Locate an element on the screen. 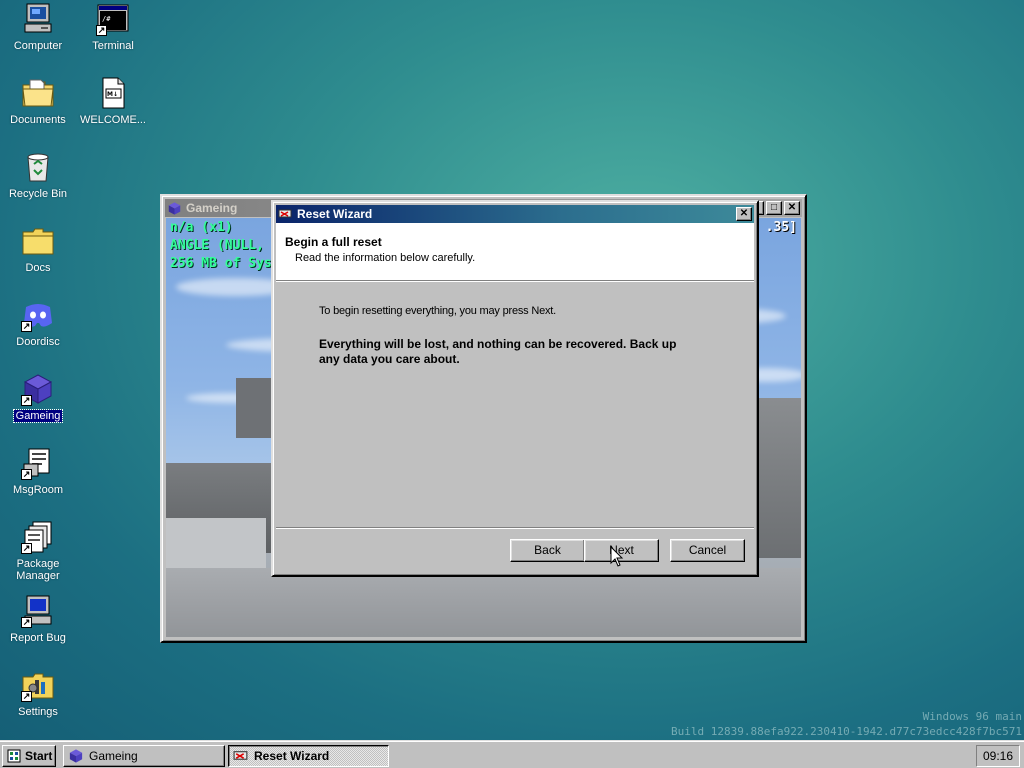 The height and width of the screenshot is (768, 1024). start-label: Start is located at coordinates (39, 756).